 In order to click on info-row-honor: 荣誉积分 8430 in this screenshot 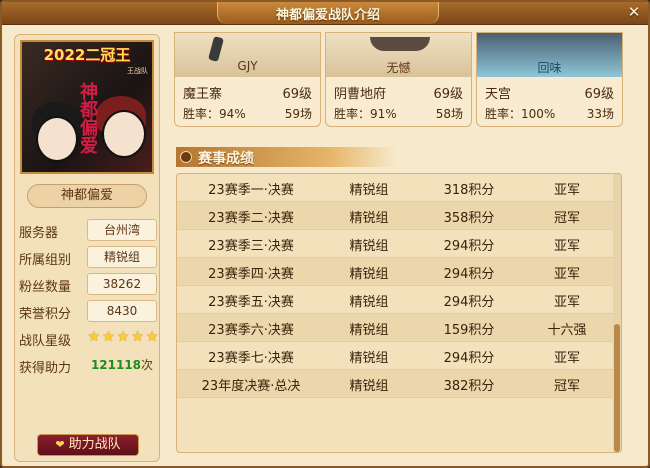, I will do `click(89, 312)`.